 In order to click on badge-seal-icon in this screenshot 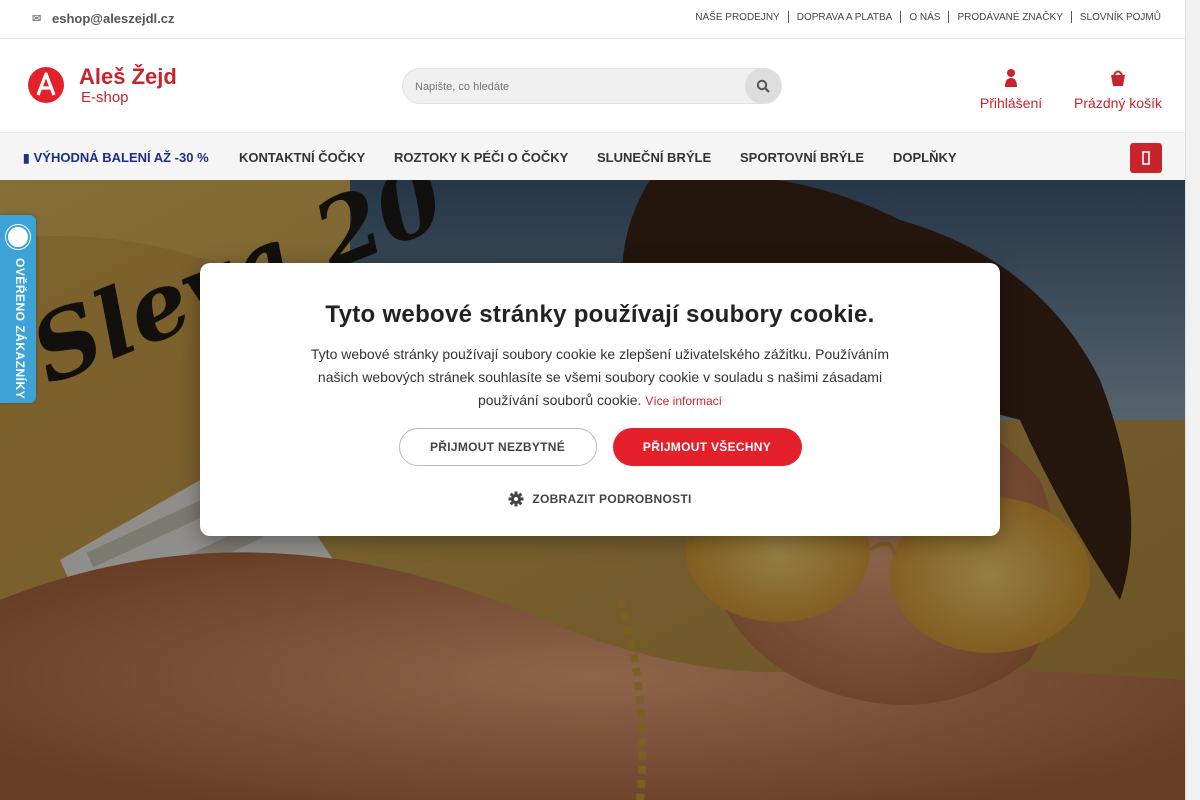, I will do `click(18, 237)`.